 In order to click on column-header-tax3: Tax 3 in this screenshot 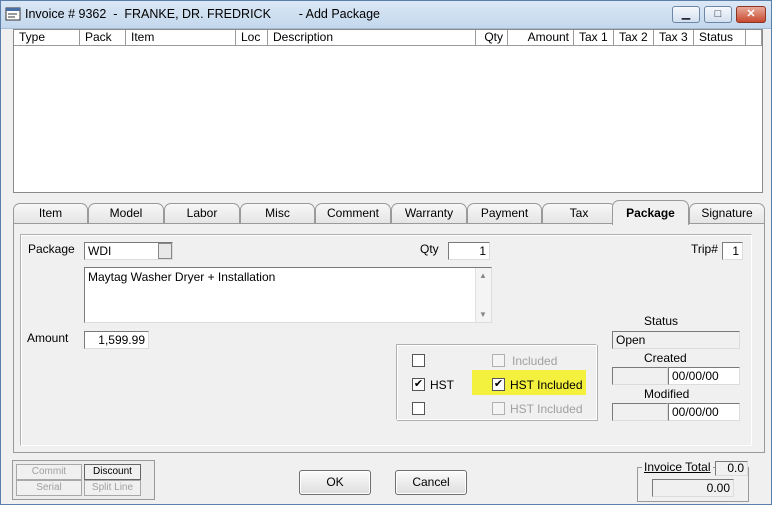, I will do `click(674, 38)`.